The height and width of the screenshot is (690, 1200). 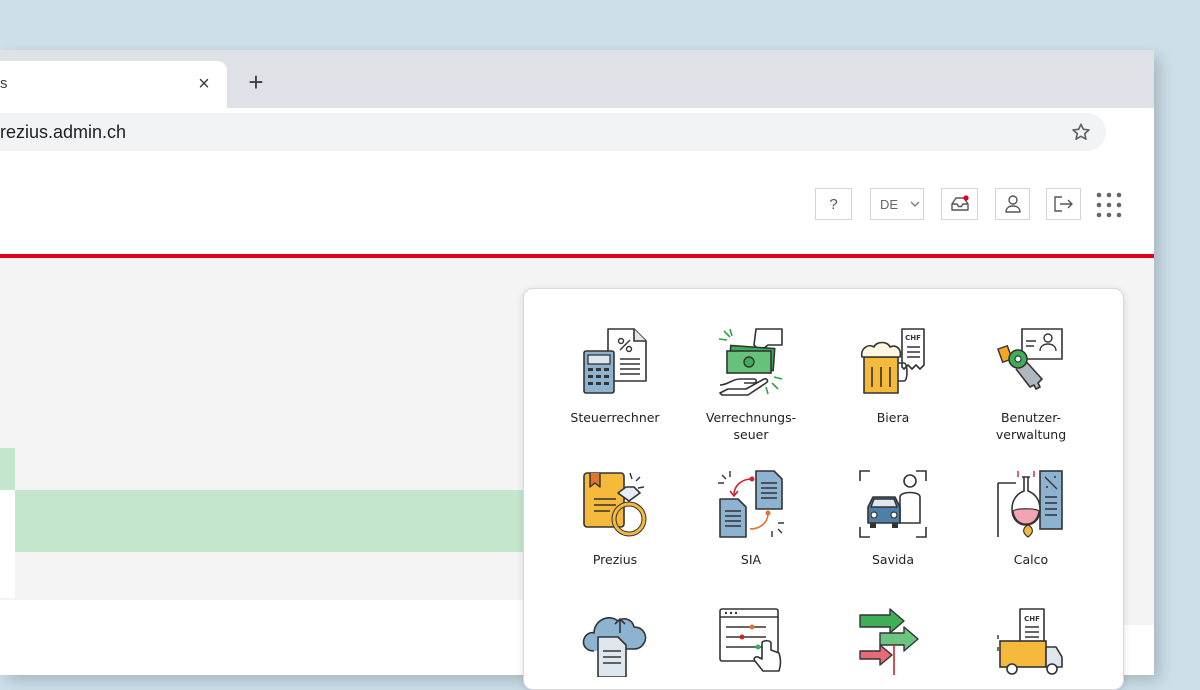 I want to click on tab-close-button: ×, so click(x=204, y=84).